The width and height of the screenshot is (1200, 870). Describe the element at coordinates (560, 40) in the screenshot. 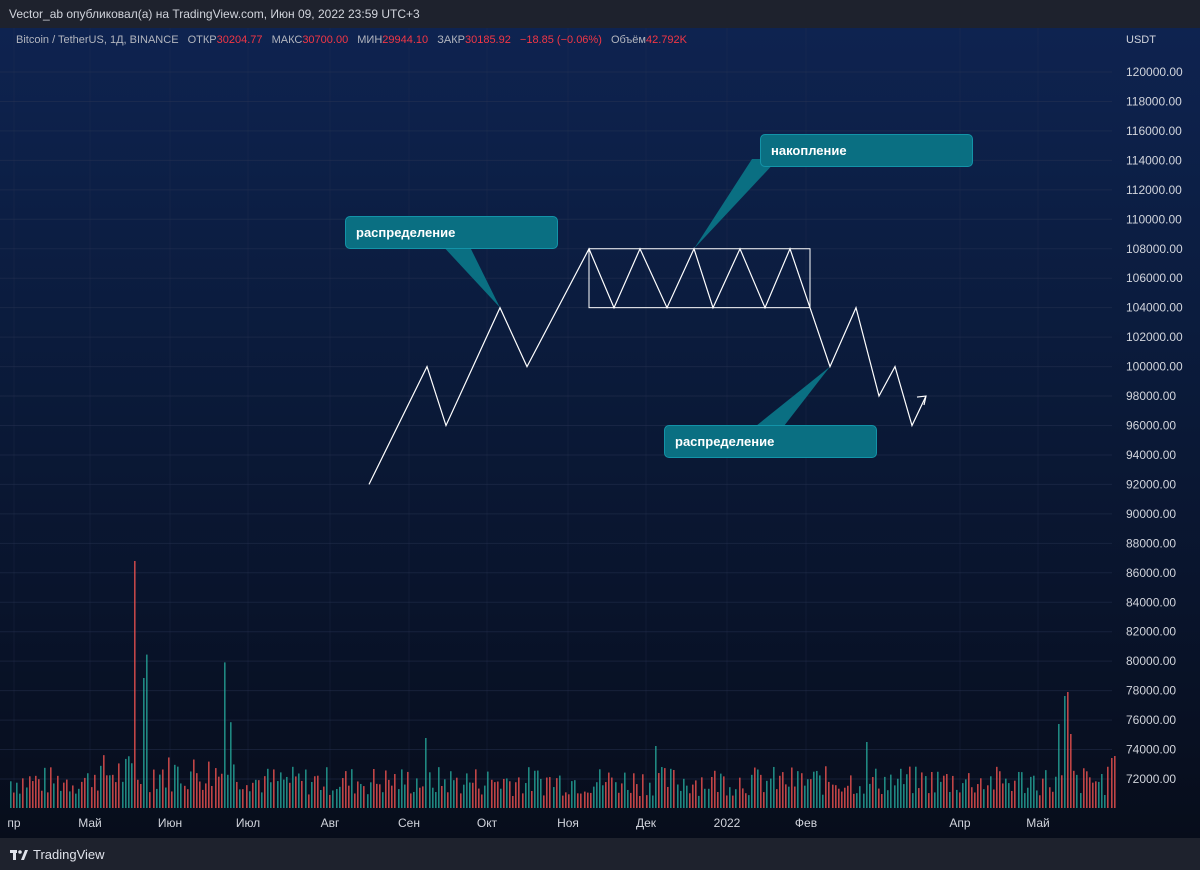

I see `change-value: −18.85 (−0.06%)` at that location.